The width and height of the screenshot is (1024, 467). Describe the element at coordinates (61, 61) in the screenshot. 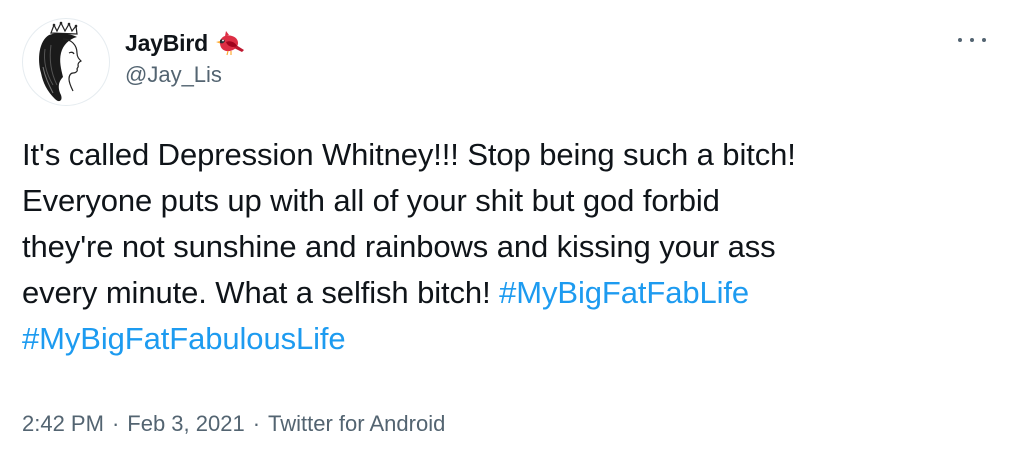

I see `woman-crown-sketch-avatar-icon` at that location.